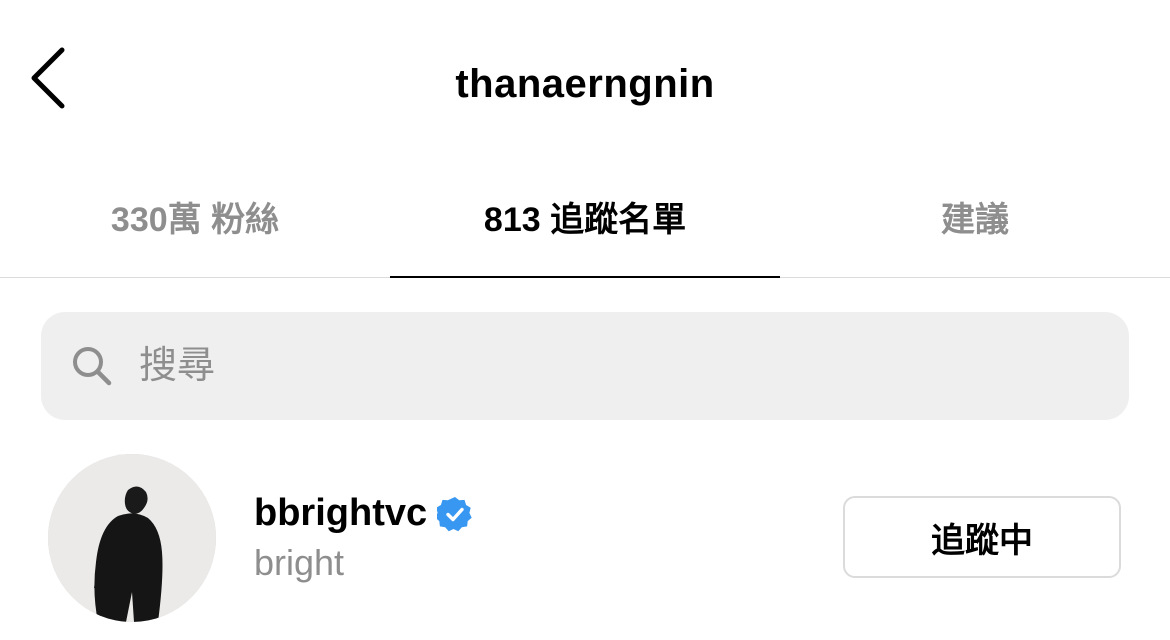 The height and width of the screenshot is (640, 1170). Describe the element at coordinates (92, 366) in the screenshot. I see `search-icon` at that location.